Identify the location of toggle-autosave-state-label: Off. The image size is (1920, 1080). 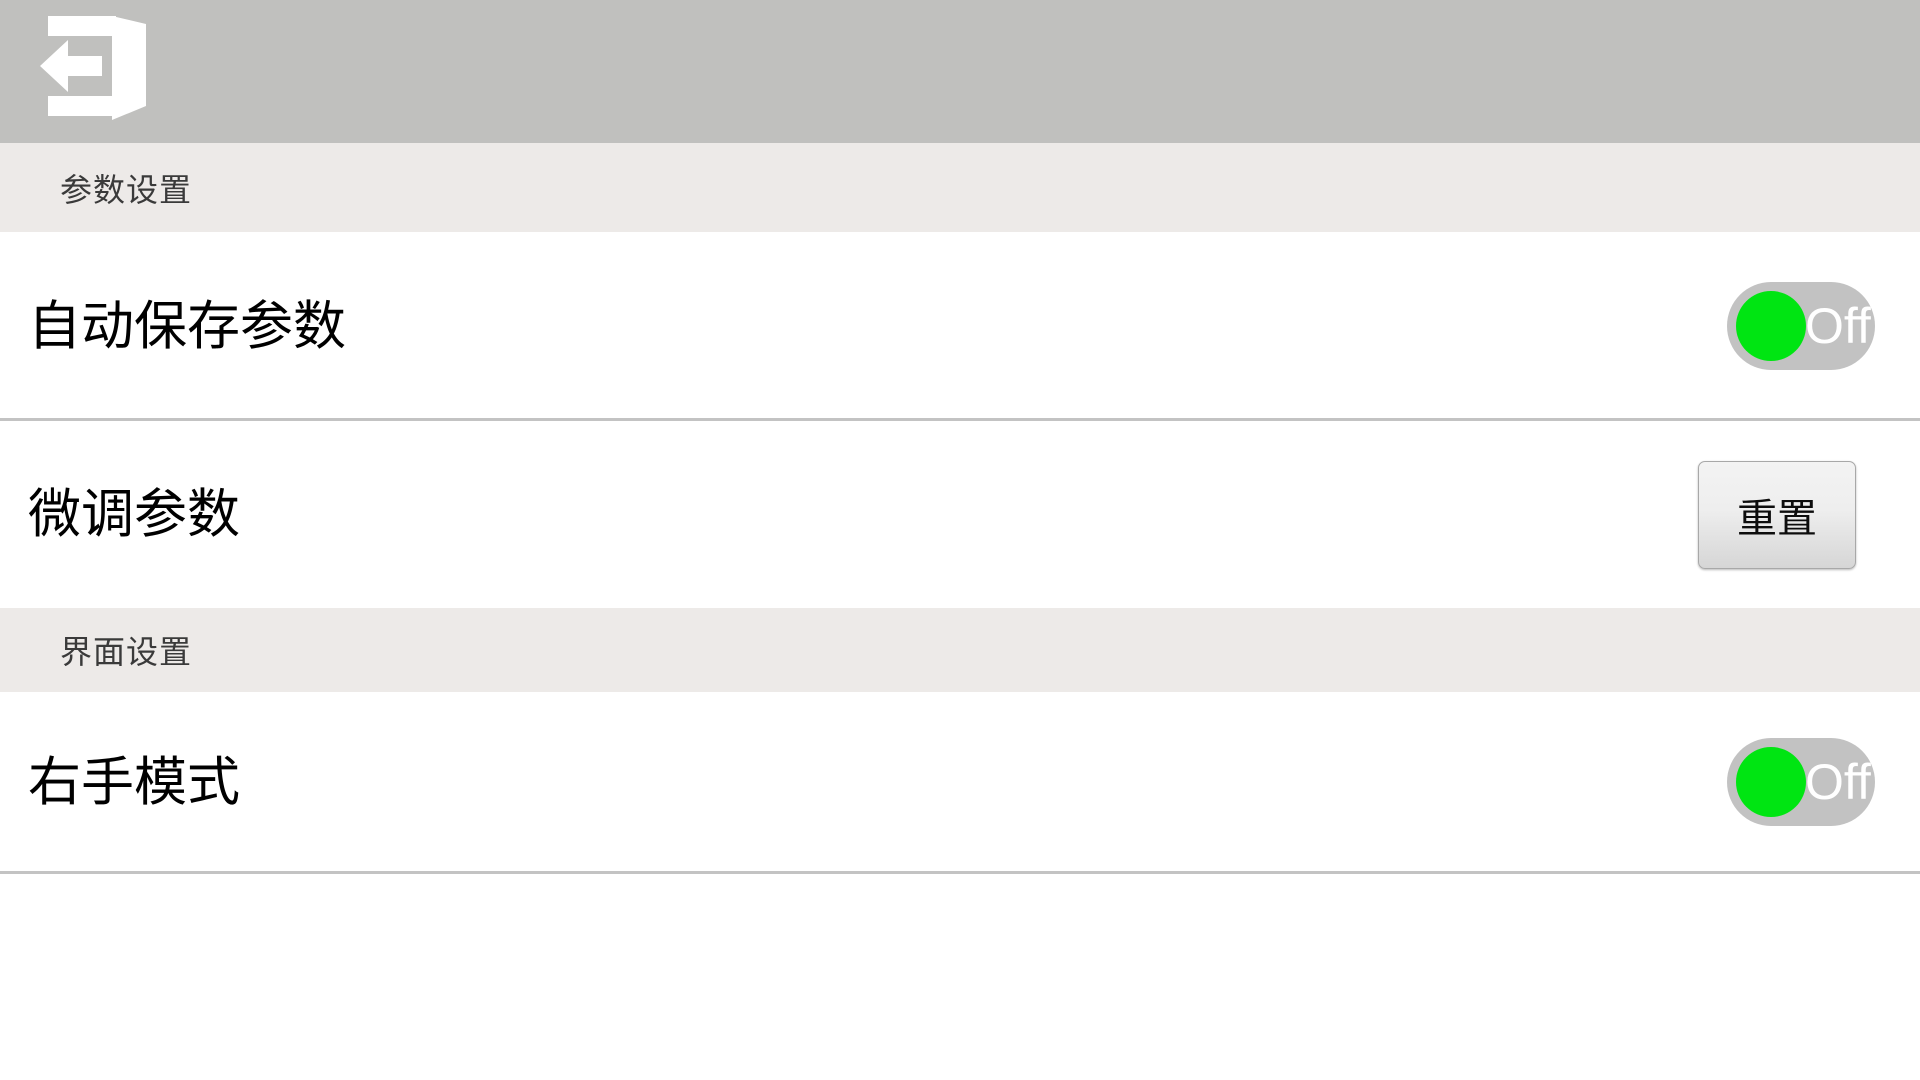
(1838, 326).